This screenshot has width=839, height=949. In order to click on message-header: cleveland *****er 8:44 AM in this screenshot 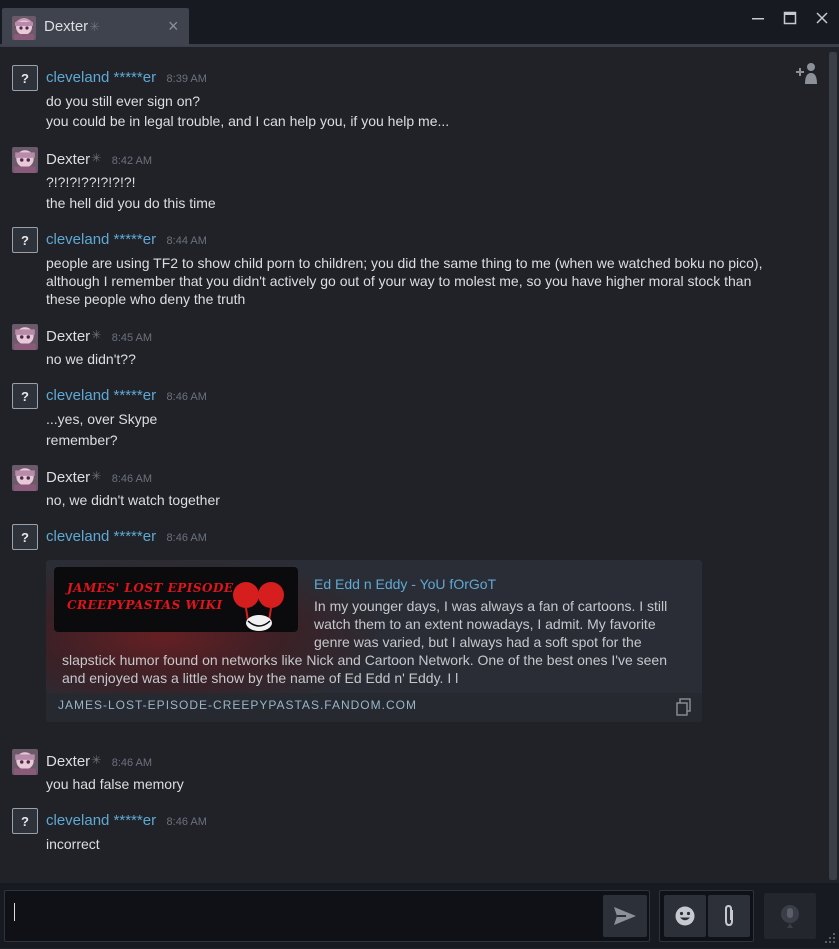, I will do `click(126, 240)`.